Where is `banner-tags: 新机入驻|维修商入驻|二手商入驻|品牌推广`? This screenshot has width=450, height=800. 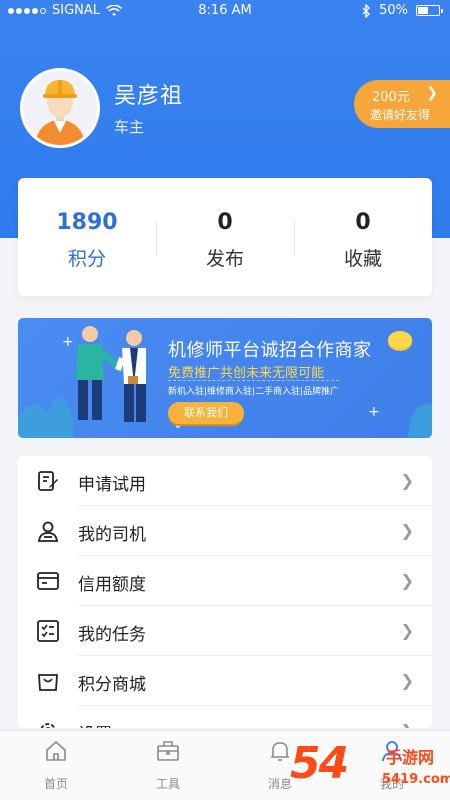
banner-tags: 新机入驻|维修商入驻|二手商入驻|品牌推广 is located at coordinates (254, 388).